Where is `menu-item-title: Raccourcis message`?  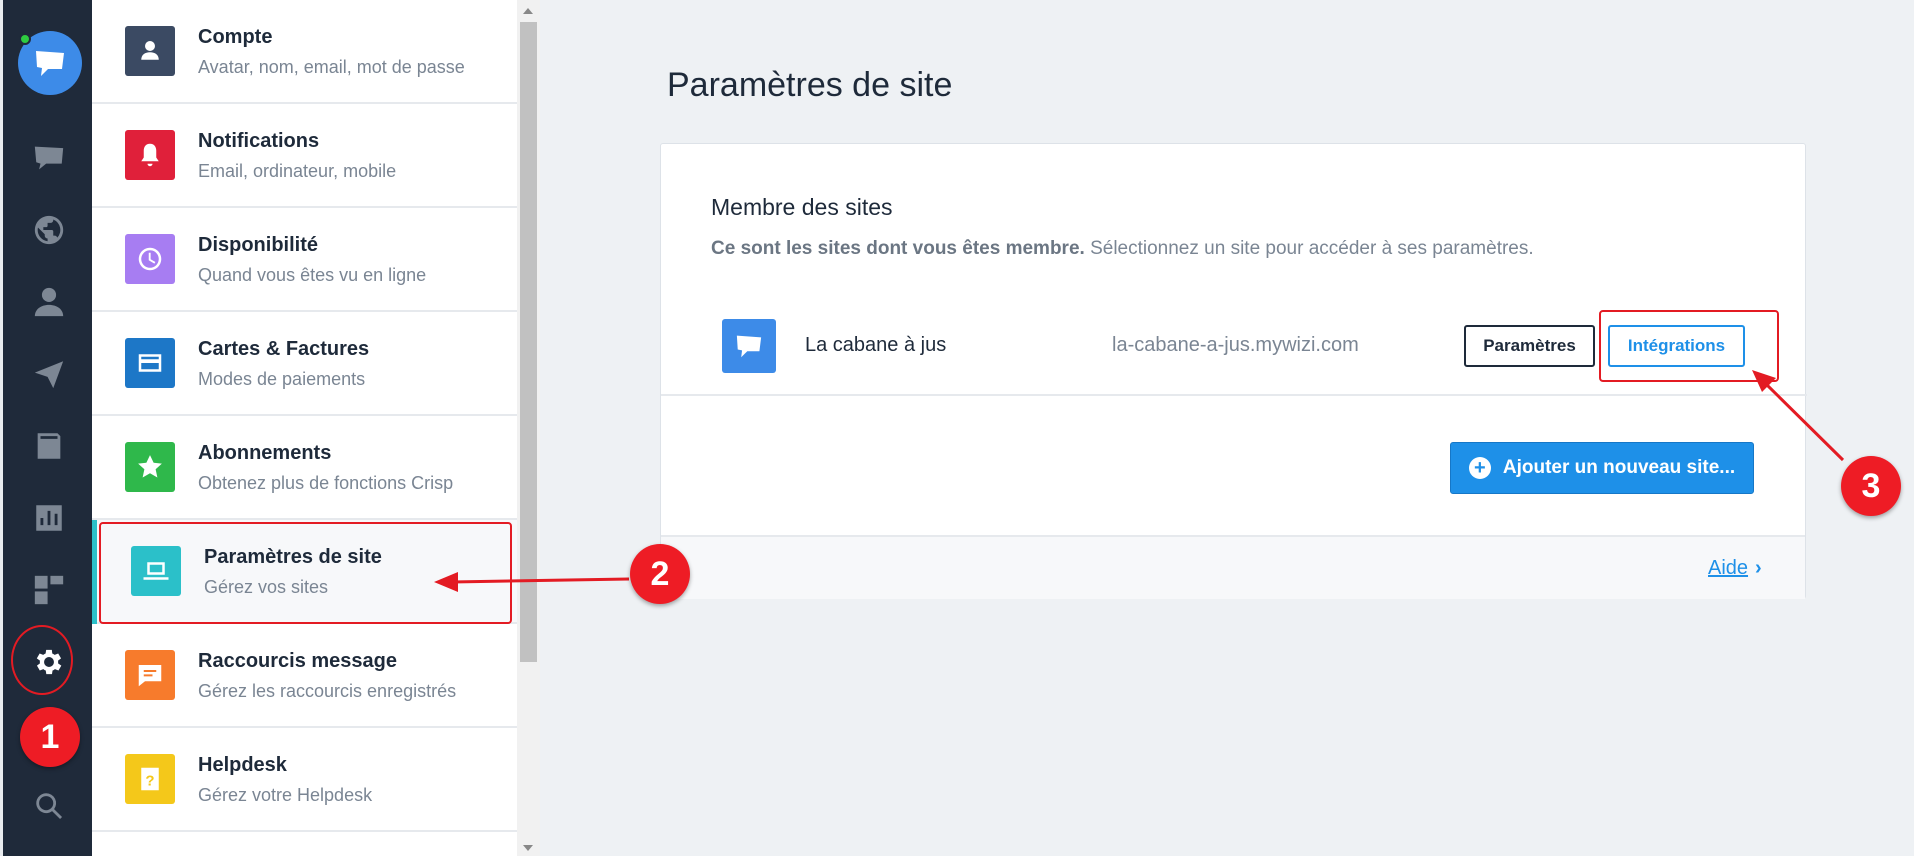
menu-item-title: Raccourcis message is located at coordinates (298, 661).